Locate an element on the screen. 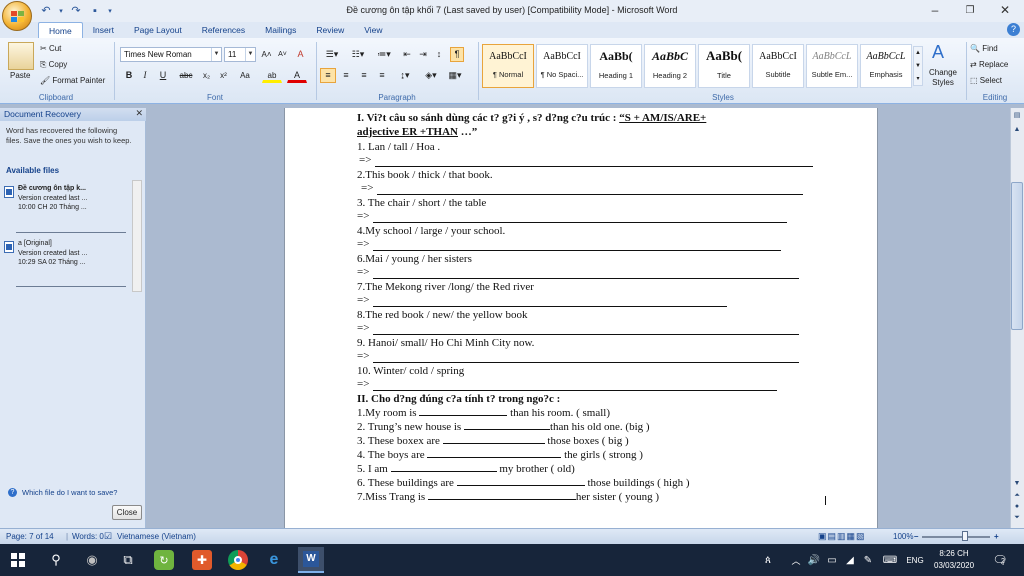  decrease-indent-icon: ⇤ is located at coordinates (407, 54).